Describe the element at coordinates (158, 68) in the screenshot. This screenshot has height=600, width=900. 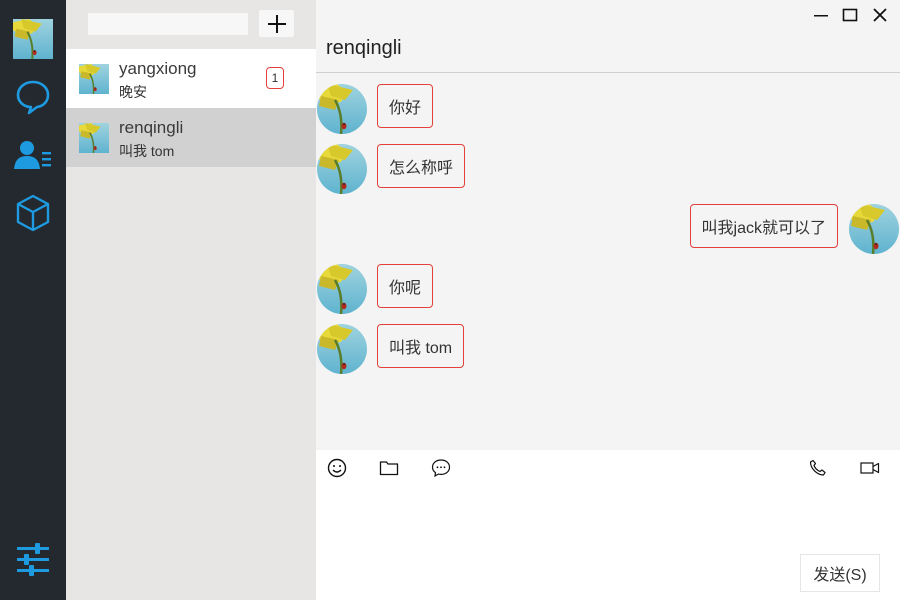
I see `conversation-name: yangxiong` at that location.